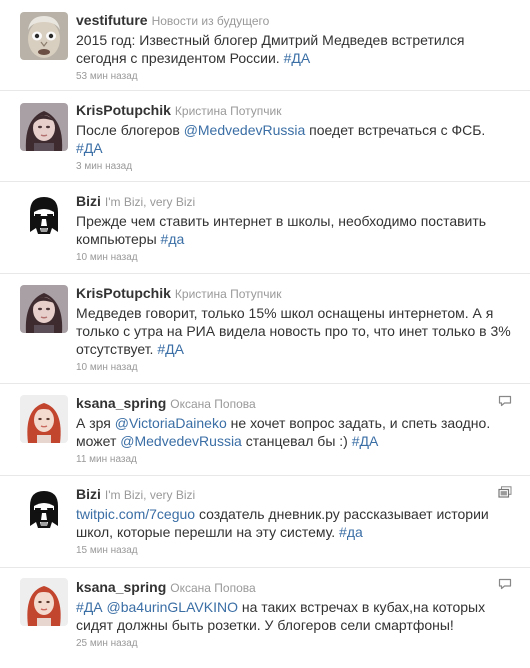 This screenshot has width=530, height=668. What do you see at coordinates (303, 644) in the screenshot?
I see `timestamp: 25 мин назад` at bounding box center [303, 644].